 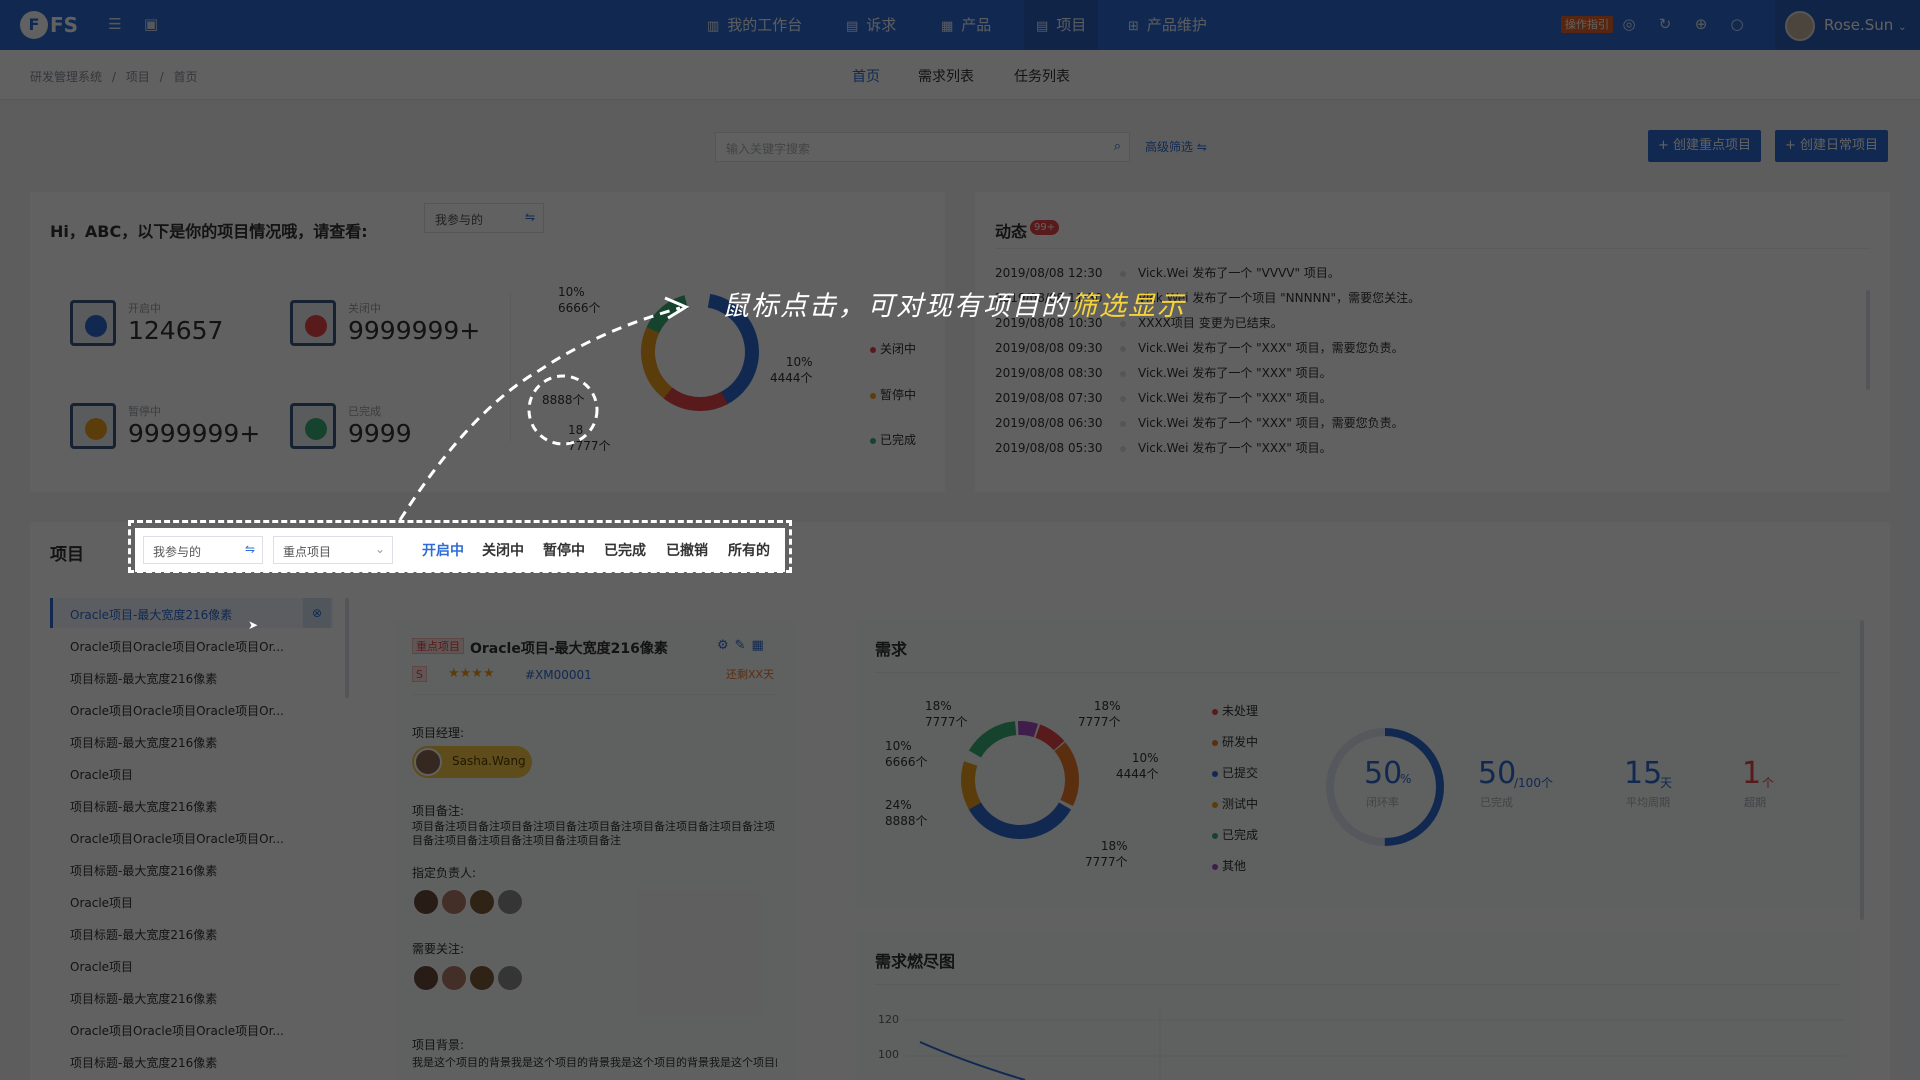 What do you see at coordinates (209, 231) in the screenshot?
I see `greeting: Hi，ABC，以下是你的项目情况哦，请查看:` at bounding box center [209, 231].